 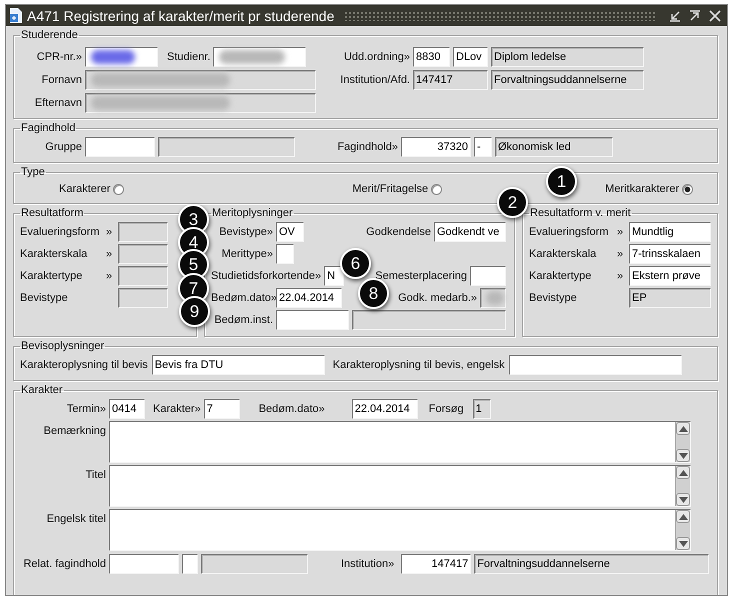 I want to click on close-button, so click(x=715, y=16).